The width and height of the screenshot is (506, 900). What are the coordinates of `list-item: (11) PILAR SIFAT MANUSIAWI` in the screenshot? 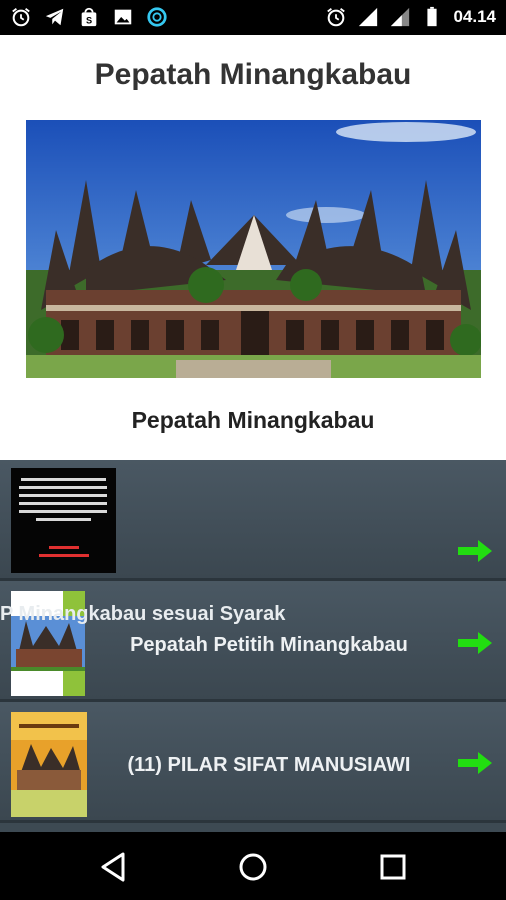 It's located at (253, 762).